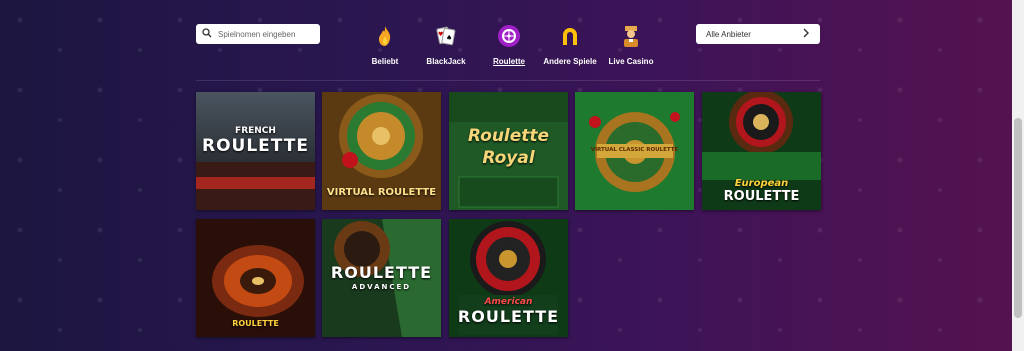 This screenshot has height=351, width=1024. I want to click on category-label: Beliebt, so click(385, 61).